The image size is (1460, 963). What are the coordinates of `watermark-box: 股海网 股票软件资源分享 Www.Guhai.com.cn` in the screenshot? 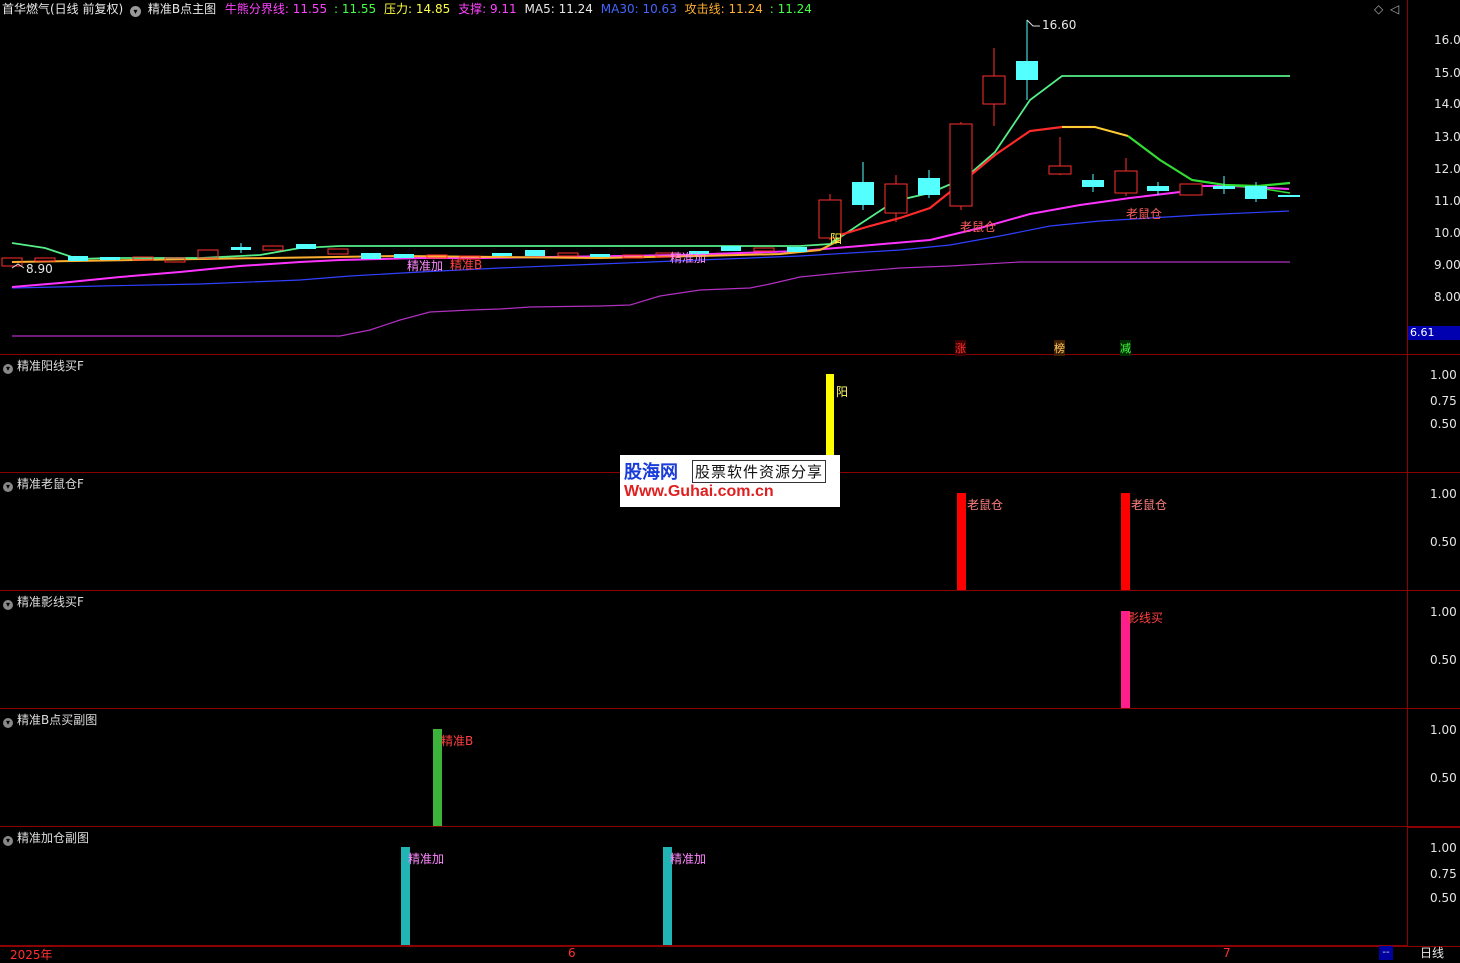 It's located at (730, 481).